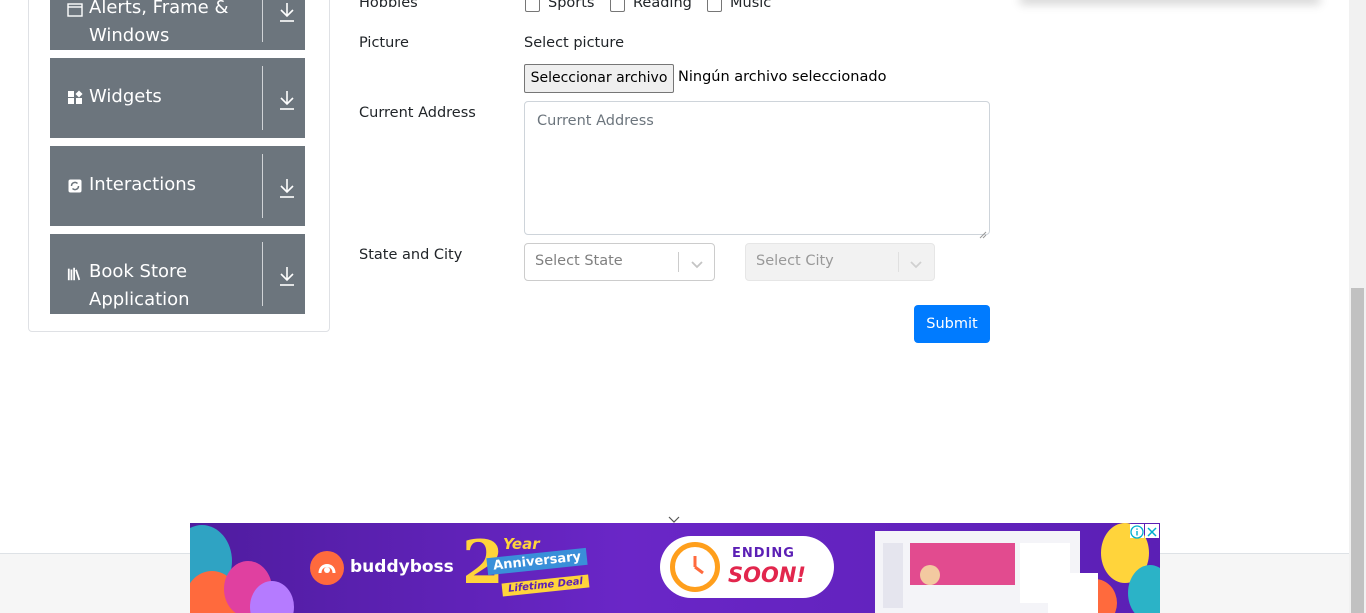  Describe the element at coordinates (159, 23) in the screenshot. I see `sidebar-group-label: Alerts, Frame & Windows` at that location.